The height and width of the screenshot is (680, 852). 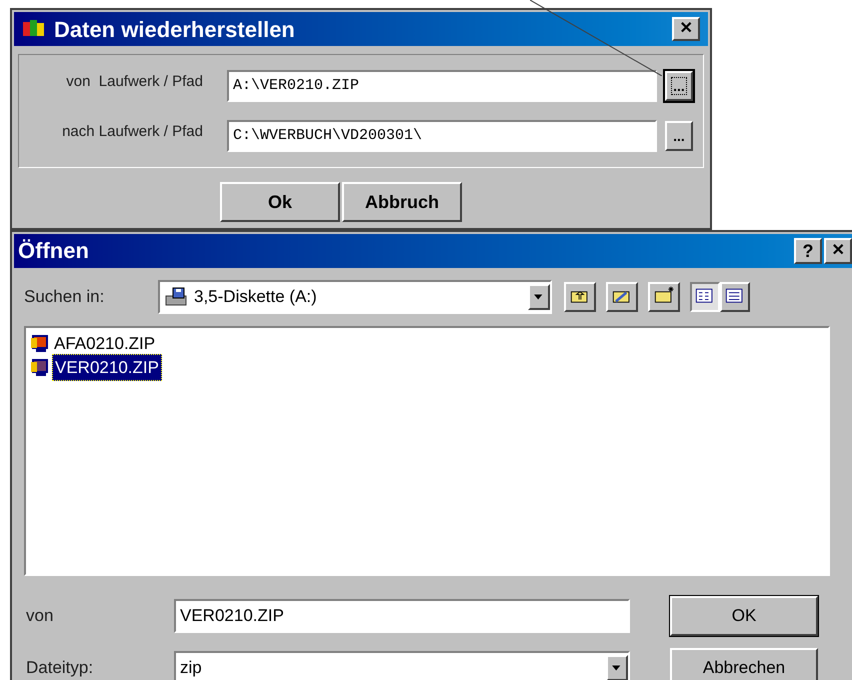 What do you see at coordinates (107, 368) in the screenshot?
I see `file-item: VER0210.ZIP` at bounding box center [107, 368].